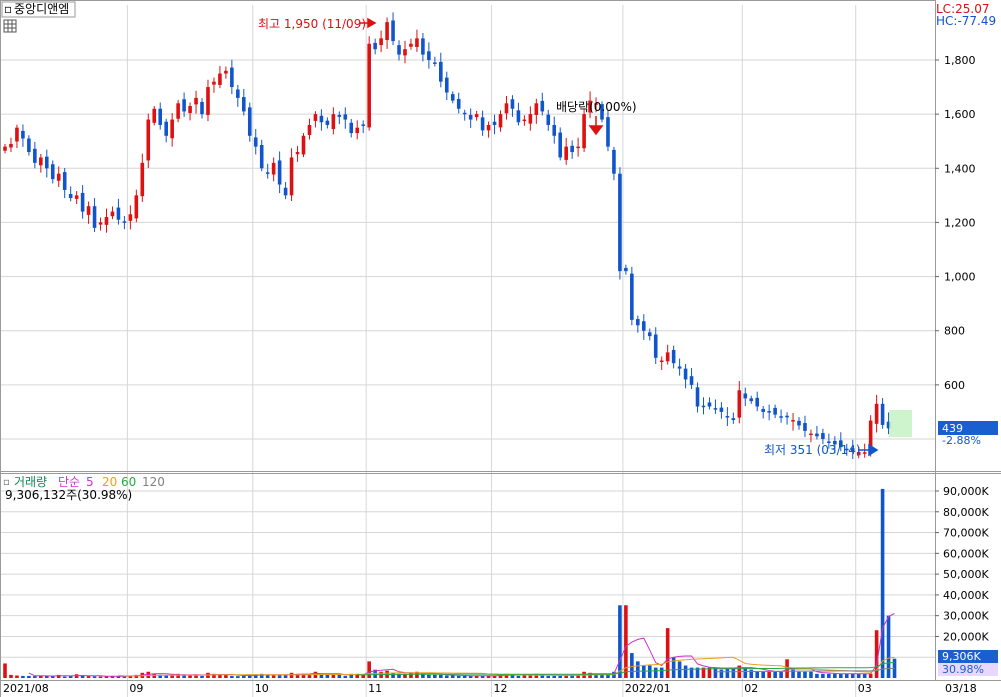  What do you see at coordinates (966, 595) in the screenshot?
I see `volume-tick-label: 40,000K` at bounding box center [966, 595].